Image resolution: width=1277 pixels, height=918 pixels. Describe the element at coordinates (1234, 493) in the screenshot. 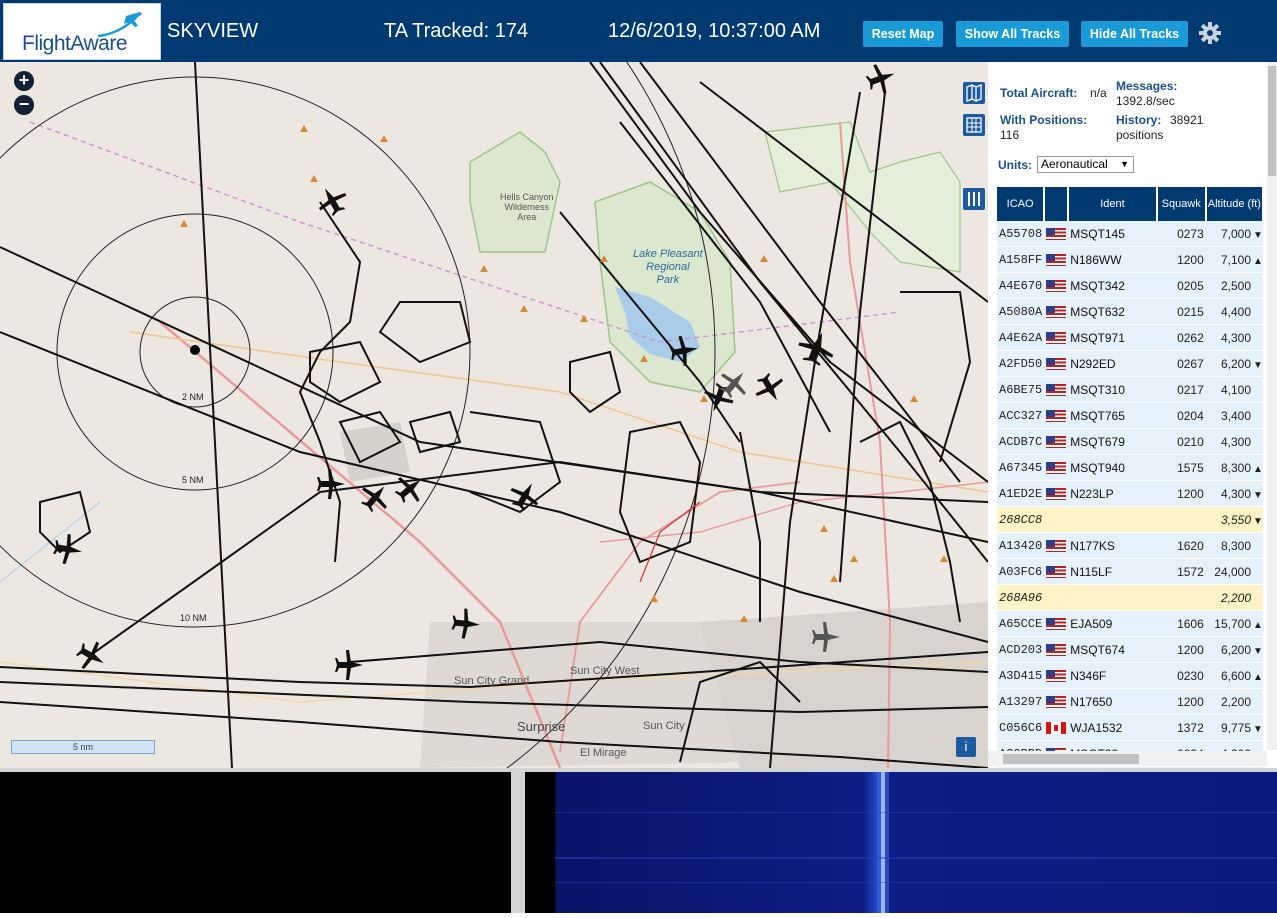

I see `altitude-cell: 4,300 ▼` at that location.